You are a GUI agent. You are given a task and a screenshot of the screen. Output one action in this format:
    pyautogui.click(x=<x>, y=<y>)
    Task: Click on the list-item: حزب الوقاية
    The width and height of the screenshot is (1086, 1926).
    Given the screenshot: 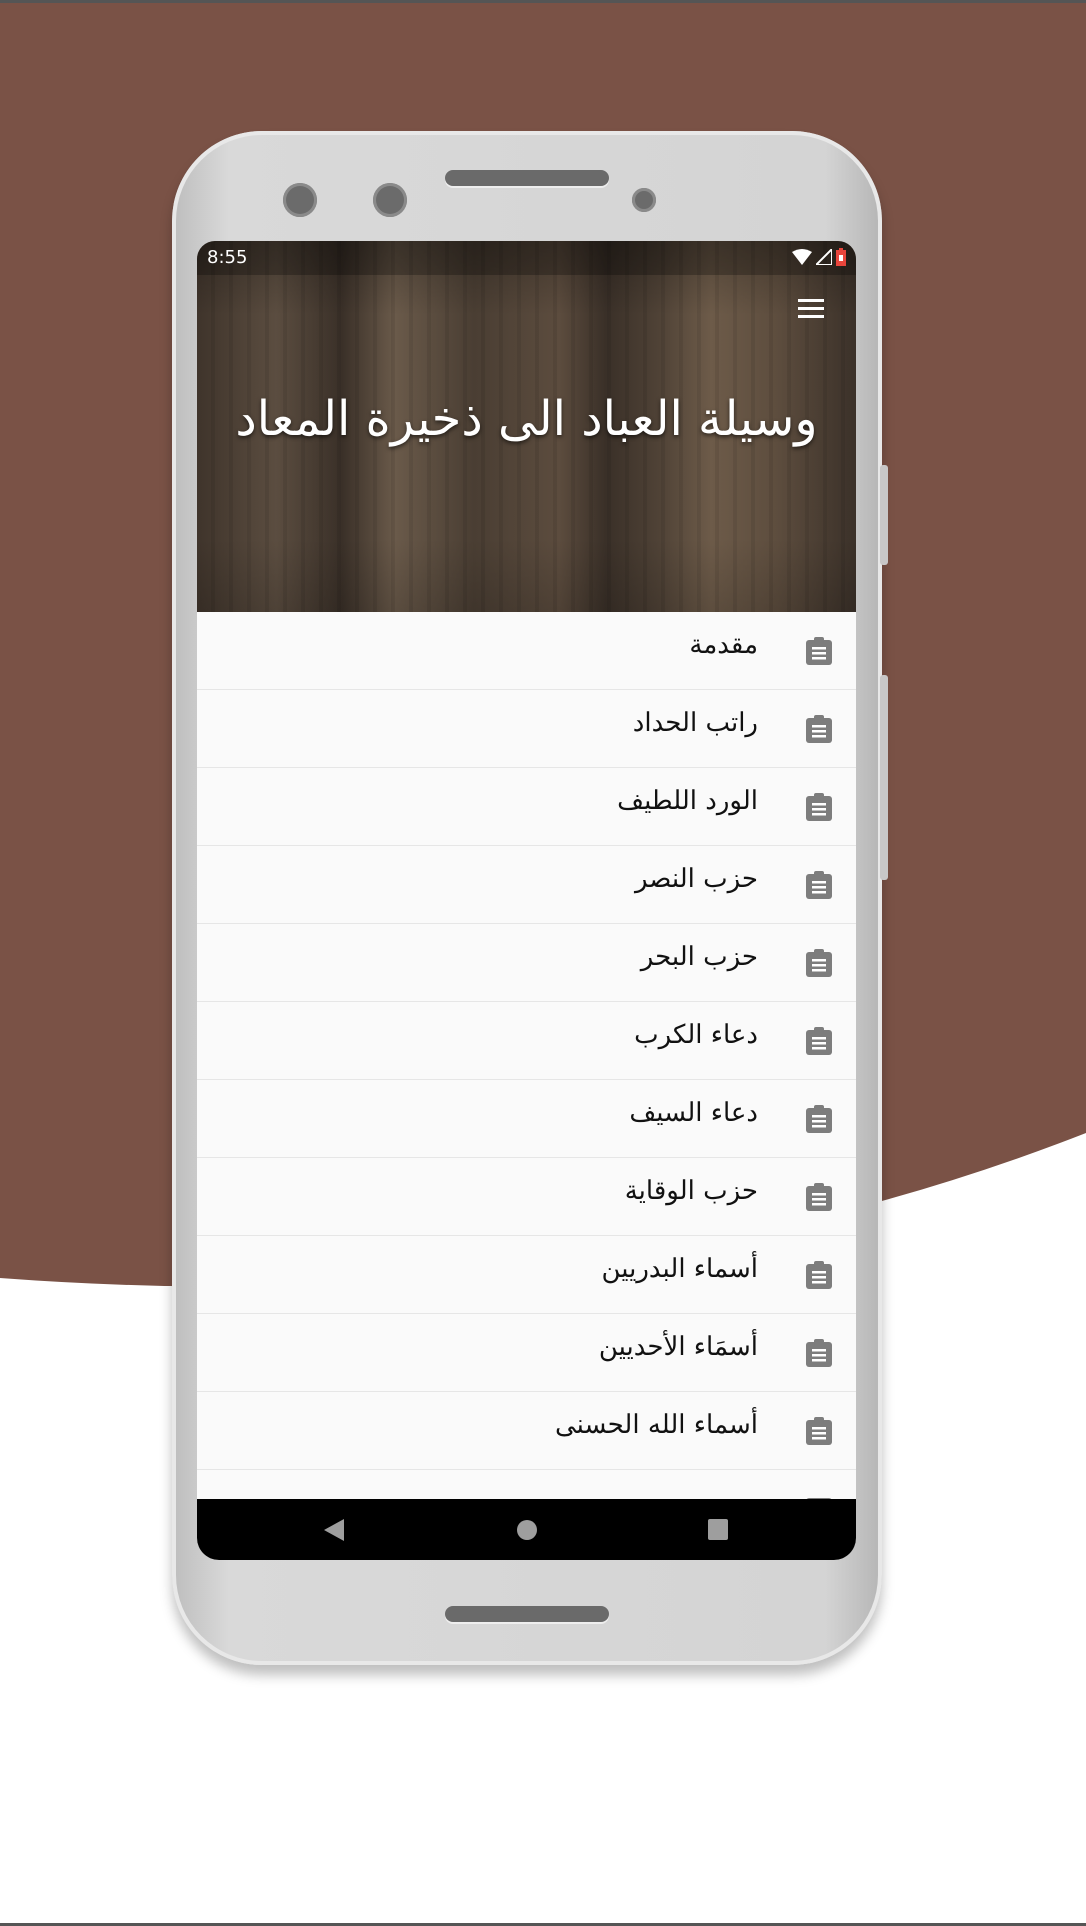 What is the action you would take?
    pyautogui.click(x=526, y=1197)
    